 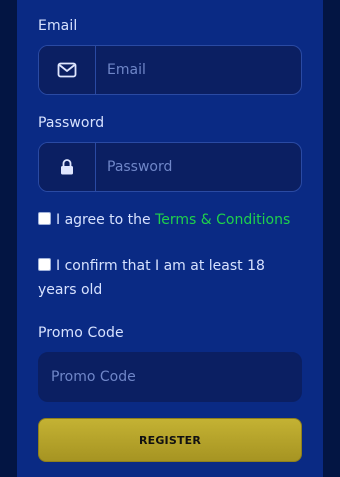 I want to click on email-label: Email, so click(x=58, y=26).